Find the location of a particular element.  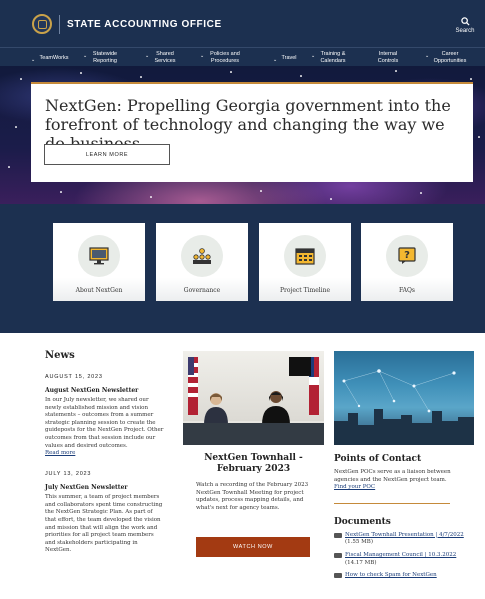

nav-item-travel: ⌄ Travel is located at coordinates (285, 59).